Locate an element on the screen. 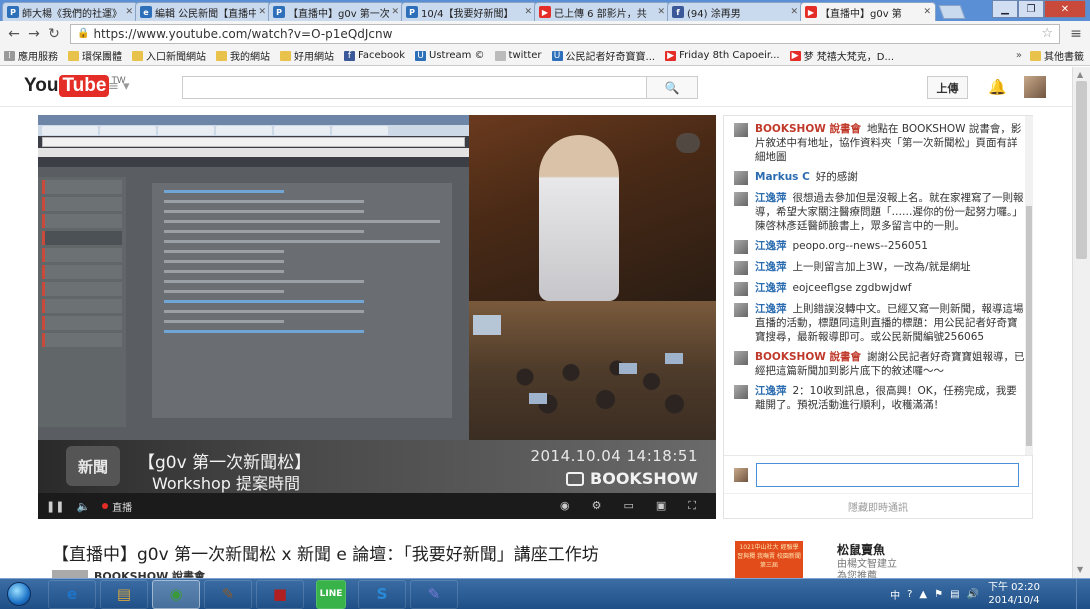 The height and width of the screenshot is (609, 1090). bookmark-item: 好用網站 is located at coordinates (307, 55).